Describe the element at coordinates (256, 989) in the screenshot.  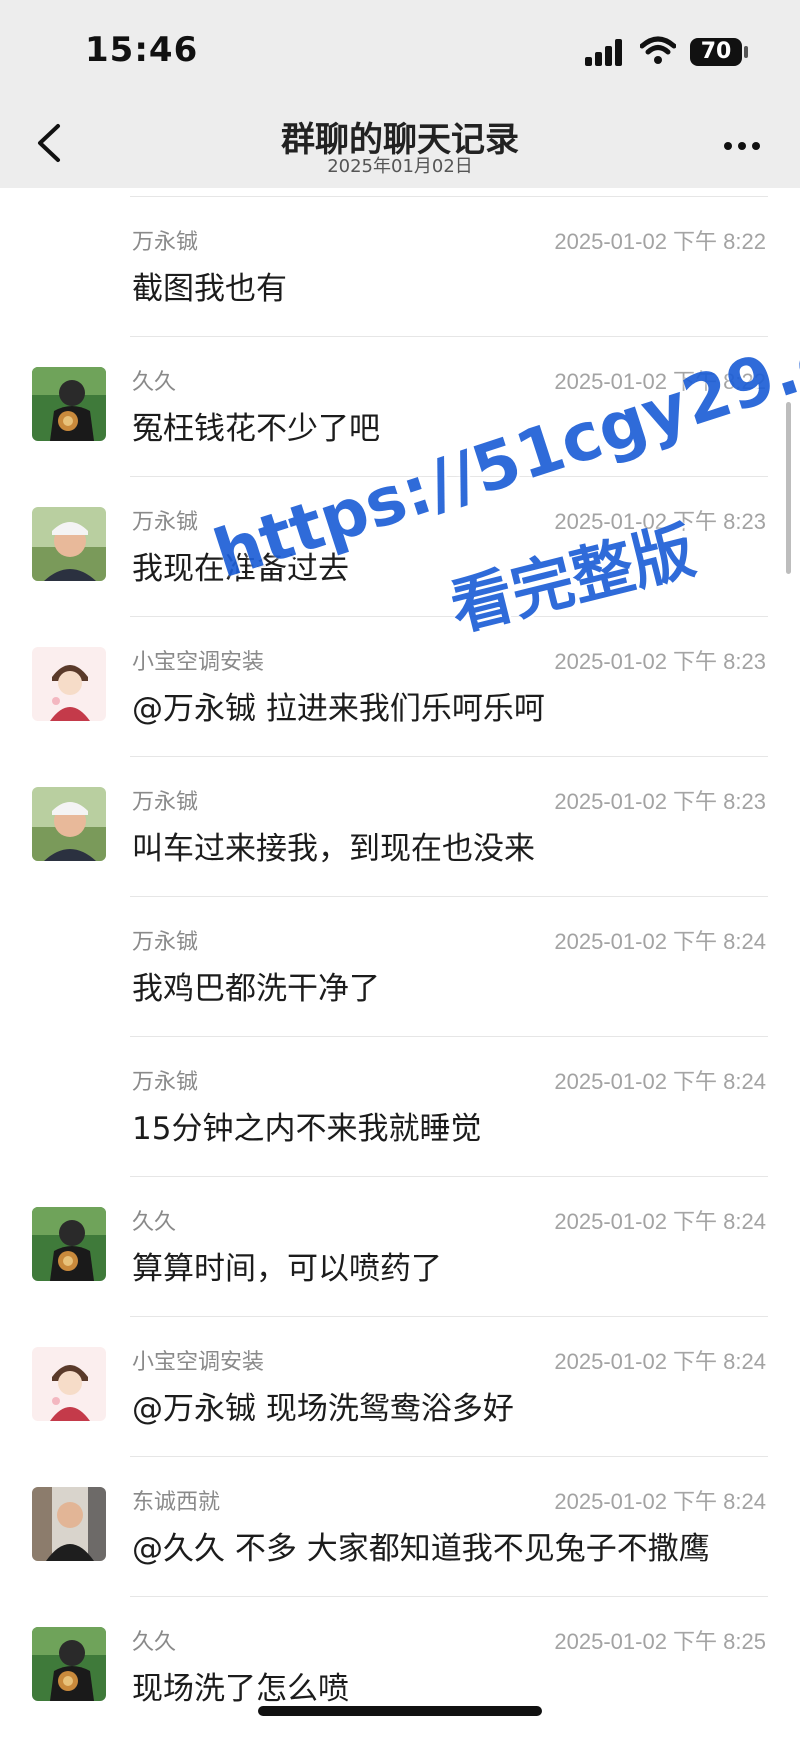
I see `message-text: 我鸡巴都洗干净了` at that location.